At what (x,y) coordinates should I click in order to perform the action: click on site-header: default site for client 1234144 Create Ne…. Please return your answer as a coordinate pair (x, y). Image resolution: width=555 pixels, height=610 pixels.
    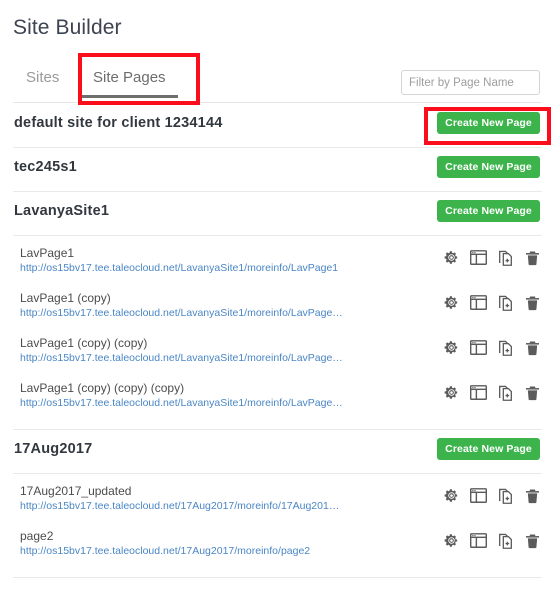
    Looking at the image, I should click on (277, 125).